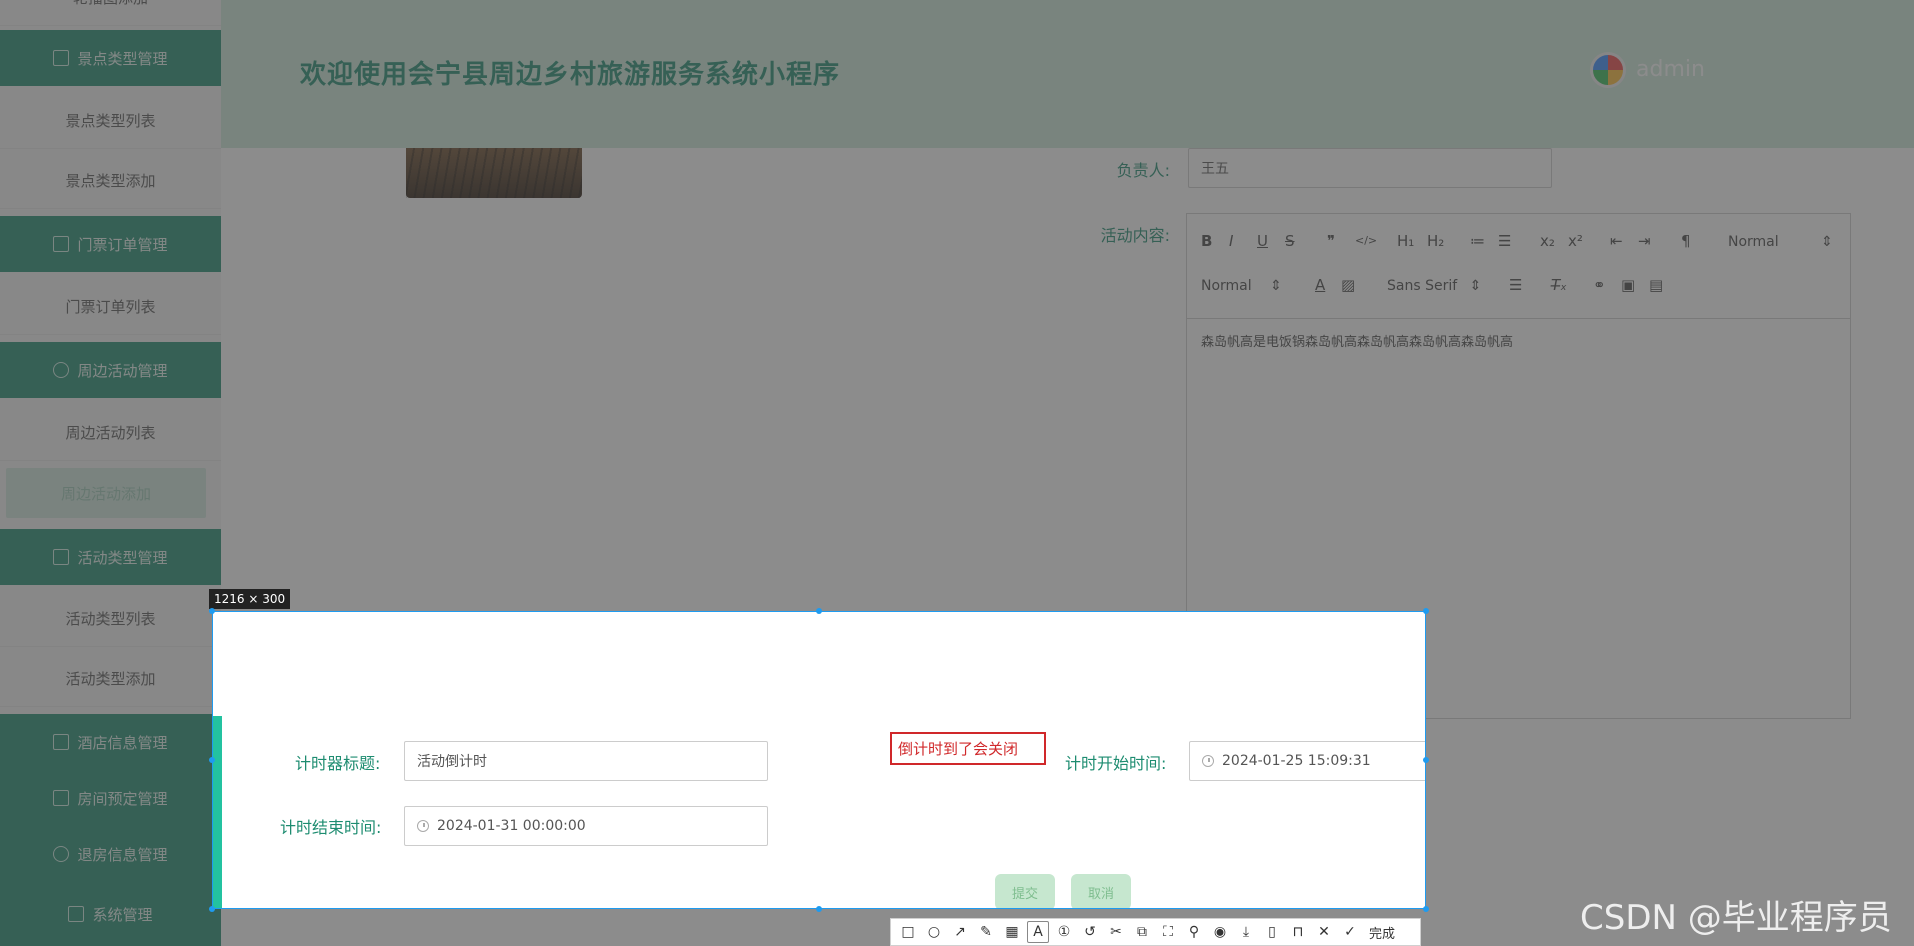  Describe the element at coordinates (1206, 241) in the screenshot. I see `bold-button: B` at that location.